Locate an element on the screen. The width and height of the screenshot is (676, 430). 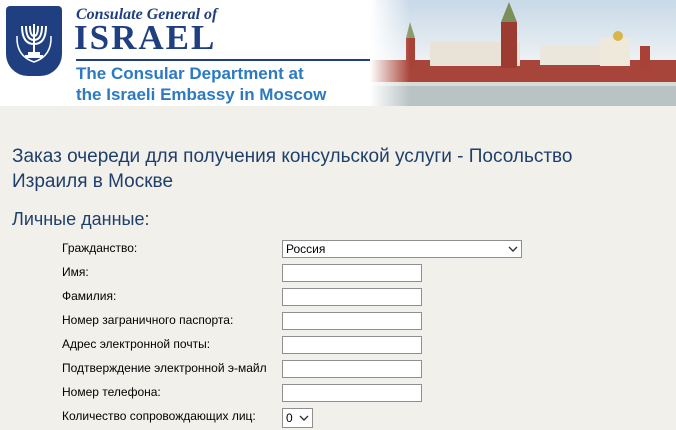
last-name-input is located at coordinates (352, 297).